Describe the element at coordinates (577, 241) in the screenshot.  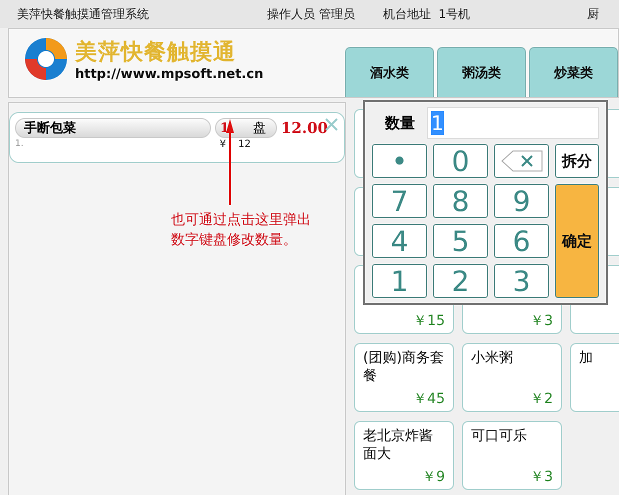
I see `confirm-button: 确定` at that location.